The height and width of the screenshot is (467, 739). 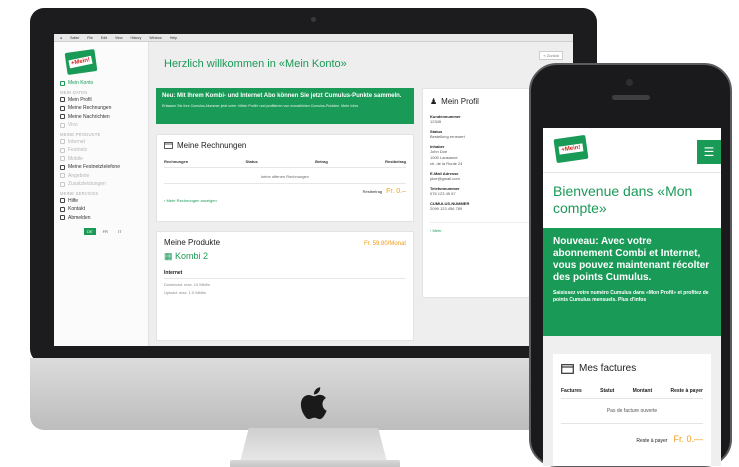 What do you see at coordinates (629, 82) in the screenshot?
I see `front-camera-icon` at bounding box center [629, 82].